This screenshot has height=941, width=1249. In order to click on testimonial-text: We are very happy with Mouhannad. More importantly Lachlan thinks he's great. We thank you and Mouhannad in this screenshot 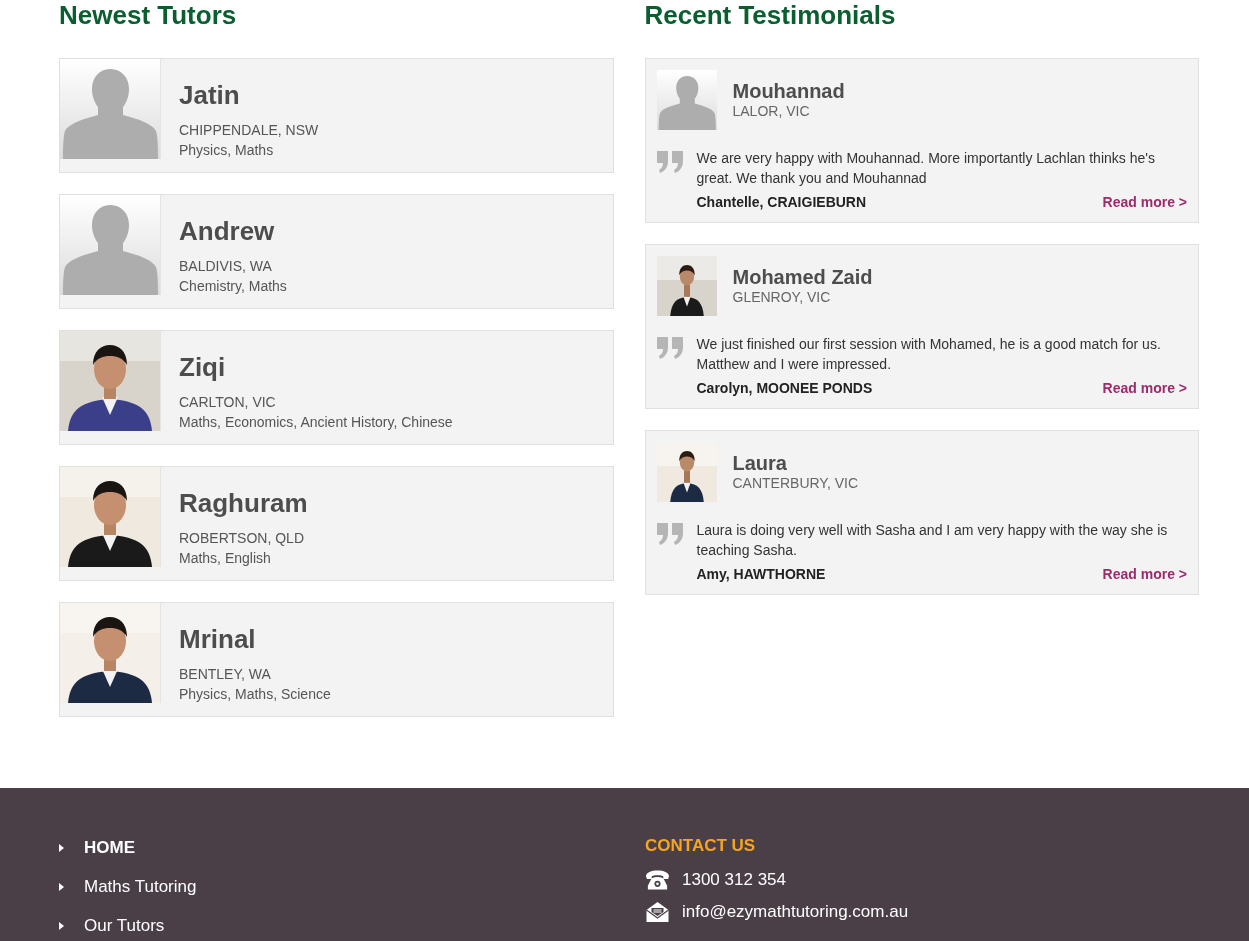, I will do `click(926, 168)`.